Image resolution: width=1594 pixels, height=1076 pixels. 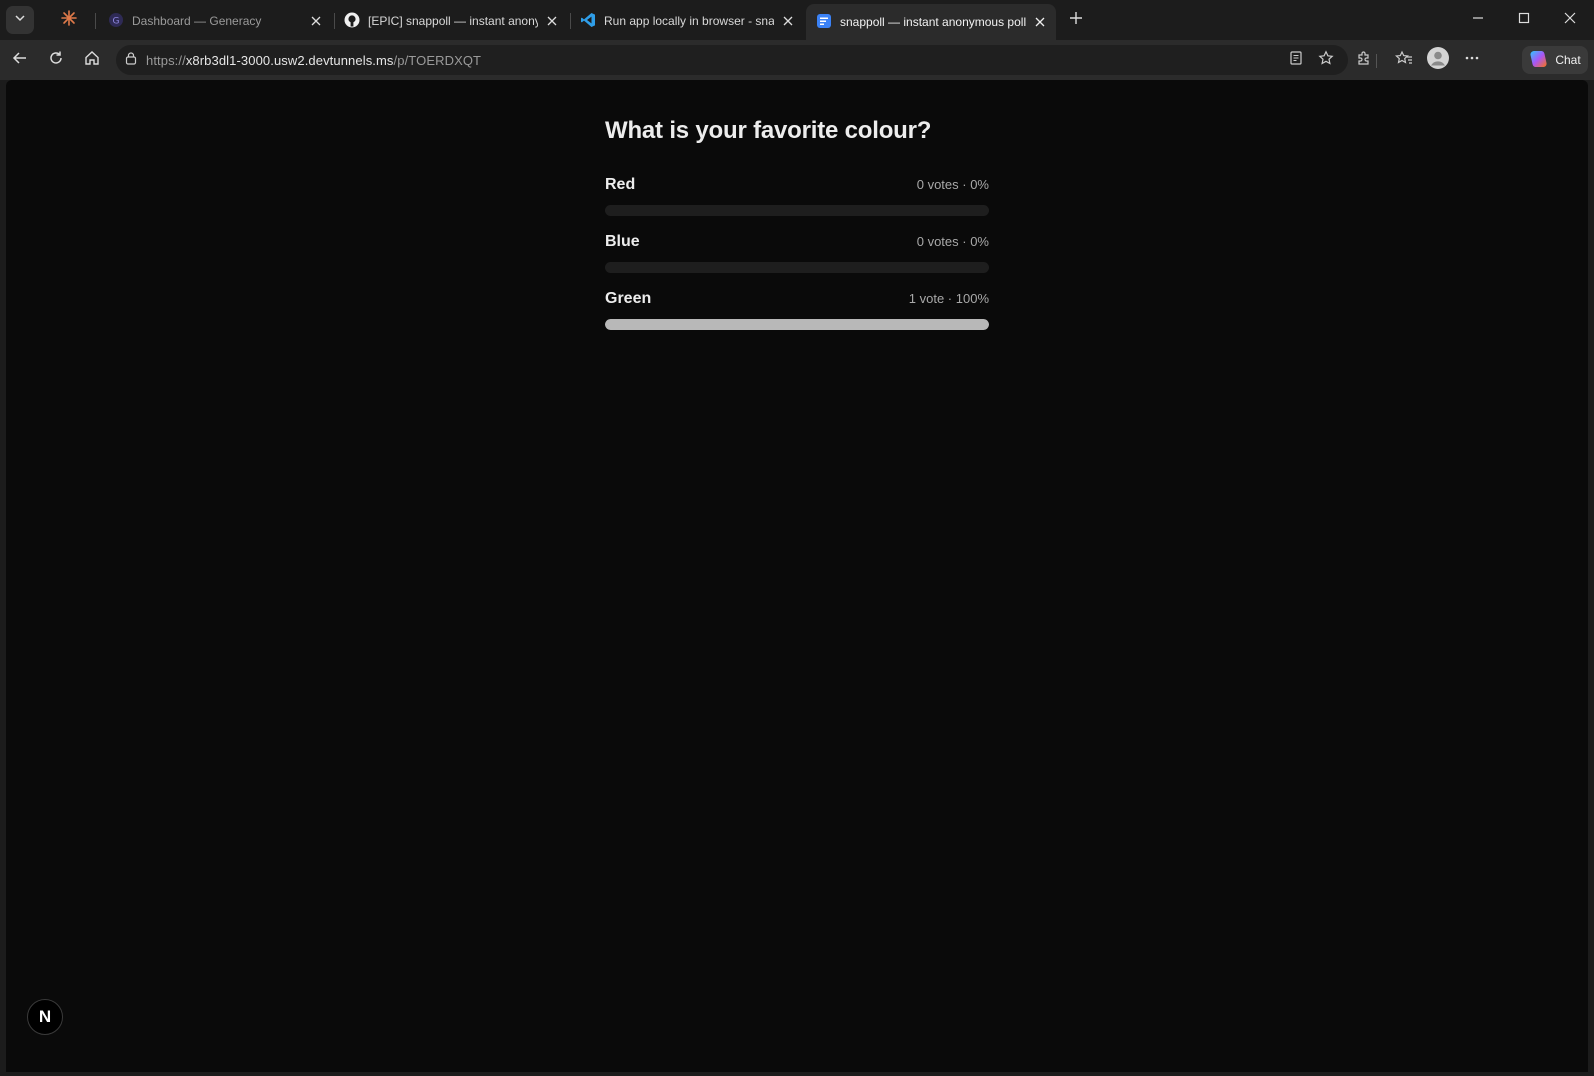 I want to click on close-window-button, so click(x=1570, y=20).